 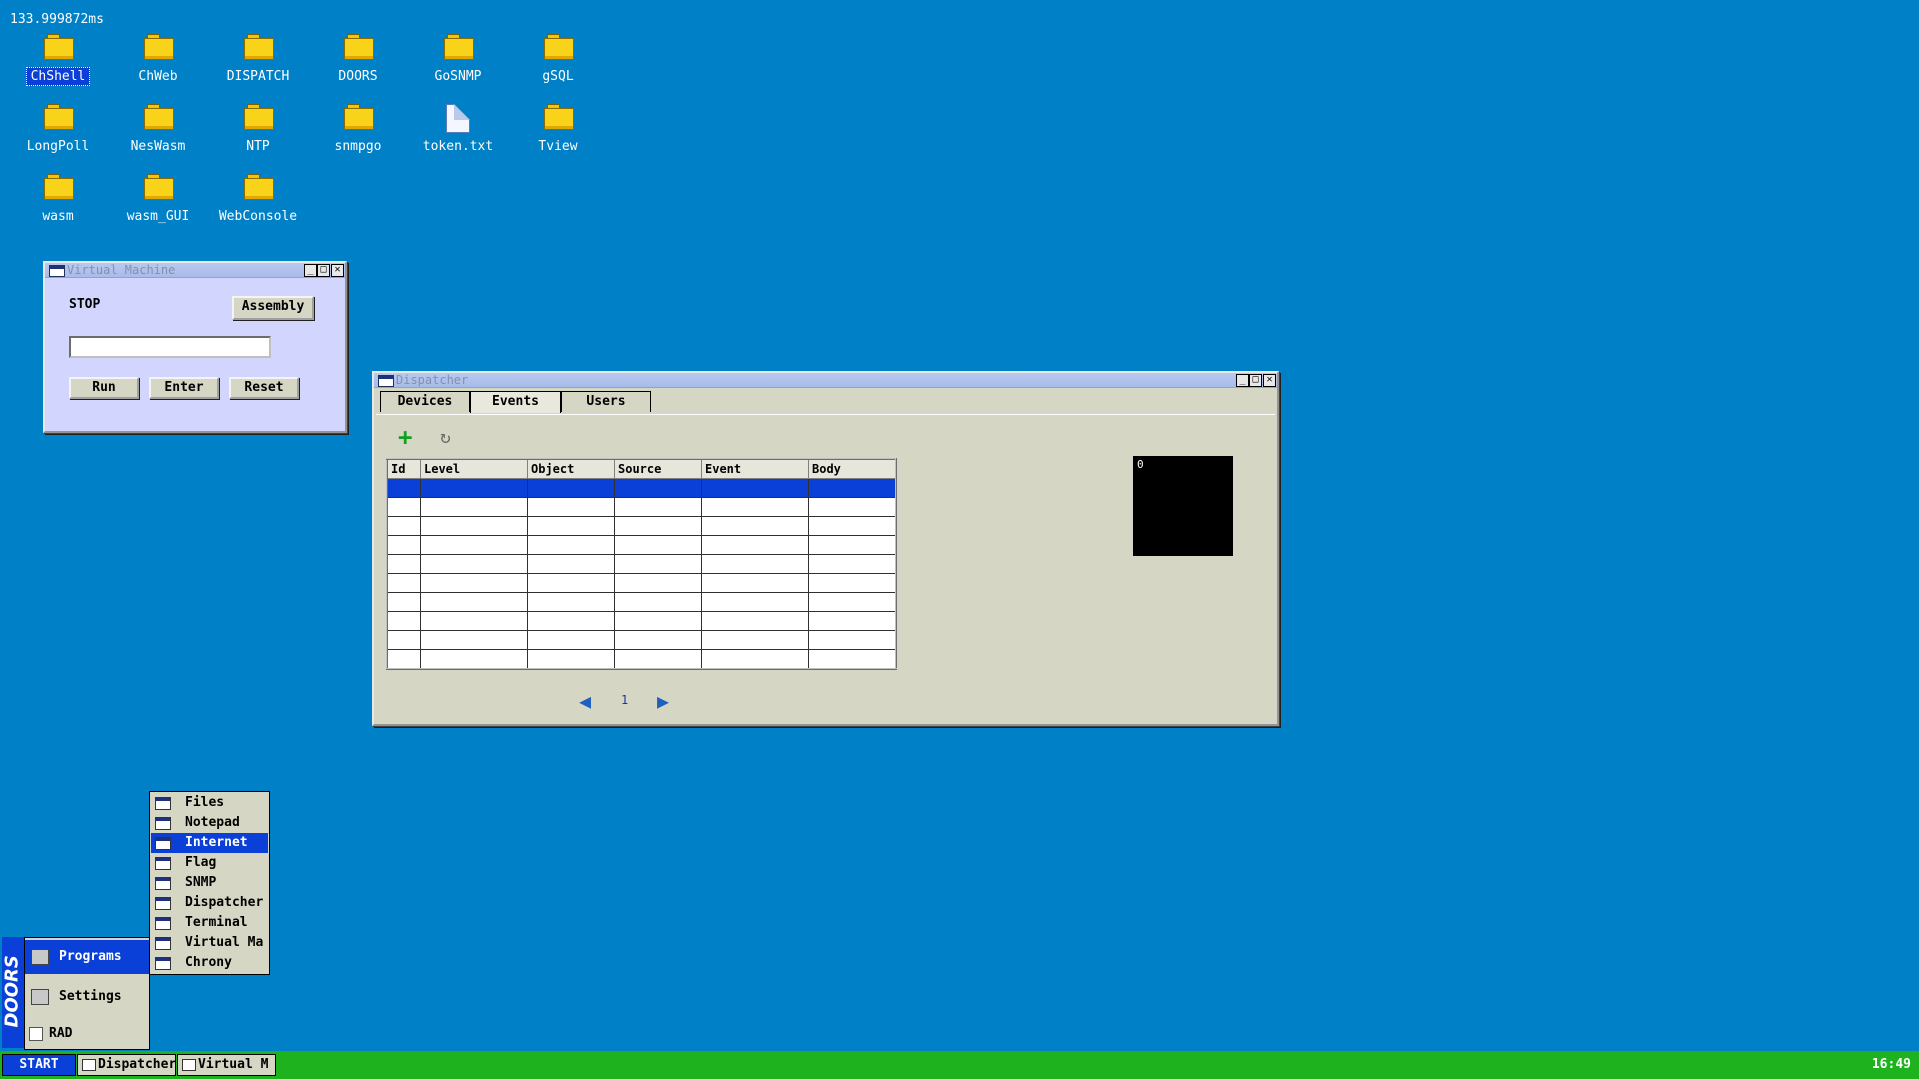 I want to click on next-page-icon: ▶, so click(x=667, y=701).